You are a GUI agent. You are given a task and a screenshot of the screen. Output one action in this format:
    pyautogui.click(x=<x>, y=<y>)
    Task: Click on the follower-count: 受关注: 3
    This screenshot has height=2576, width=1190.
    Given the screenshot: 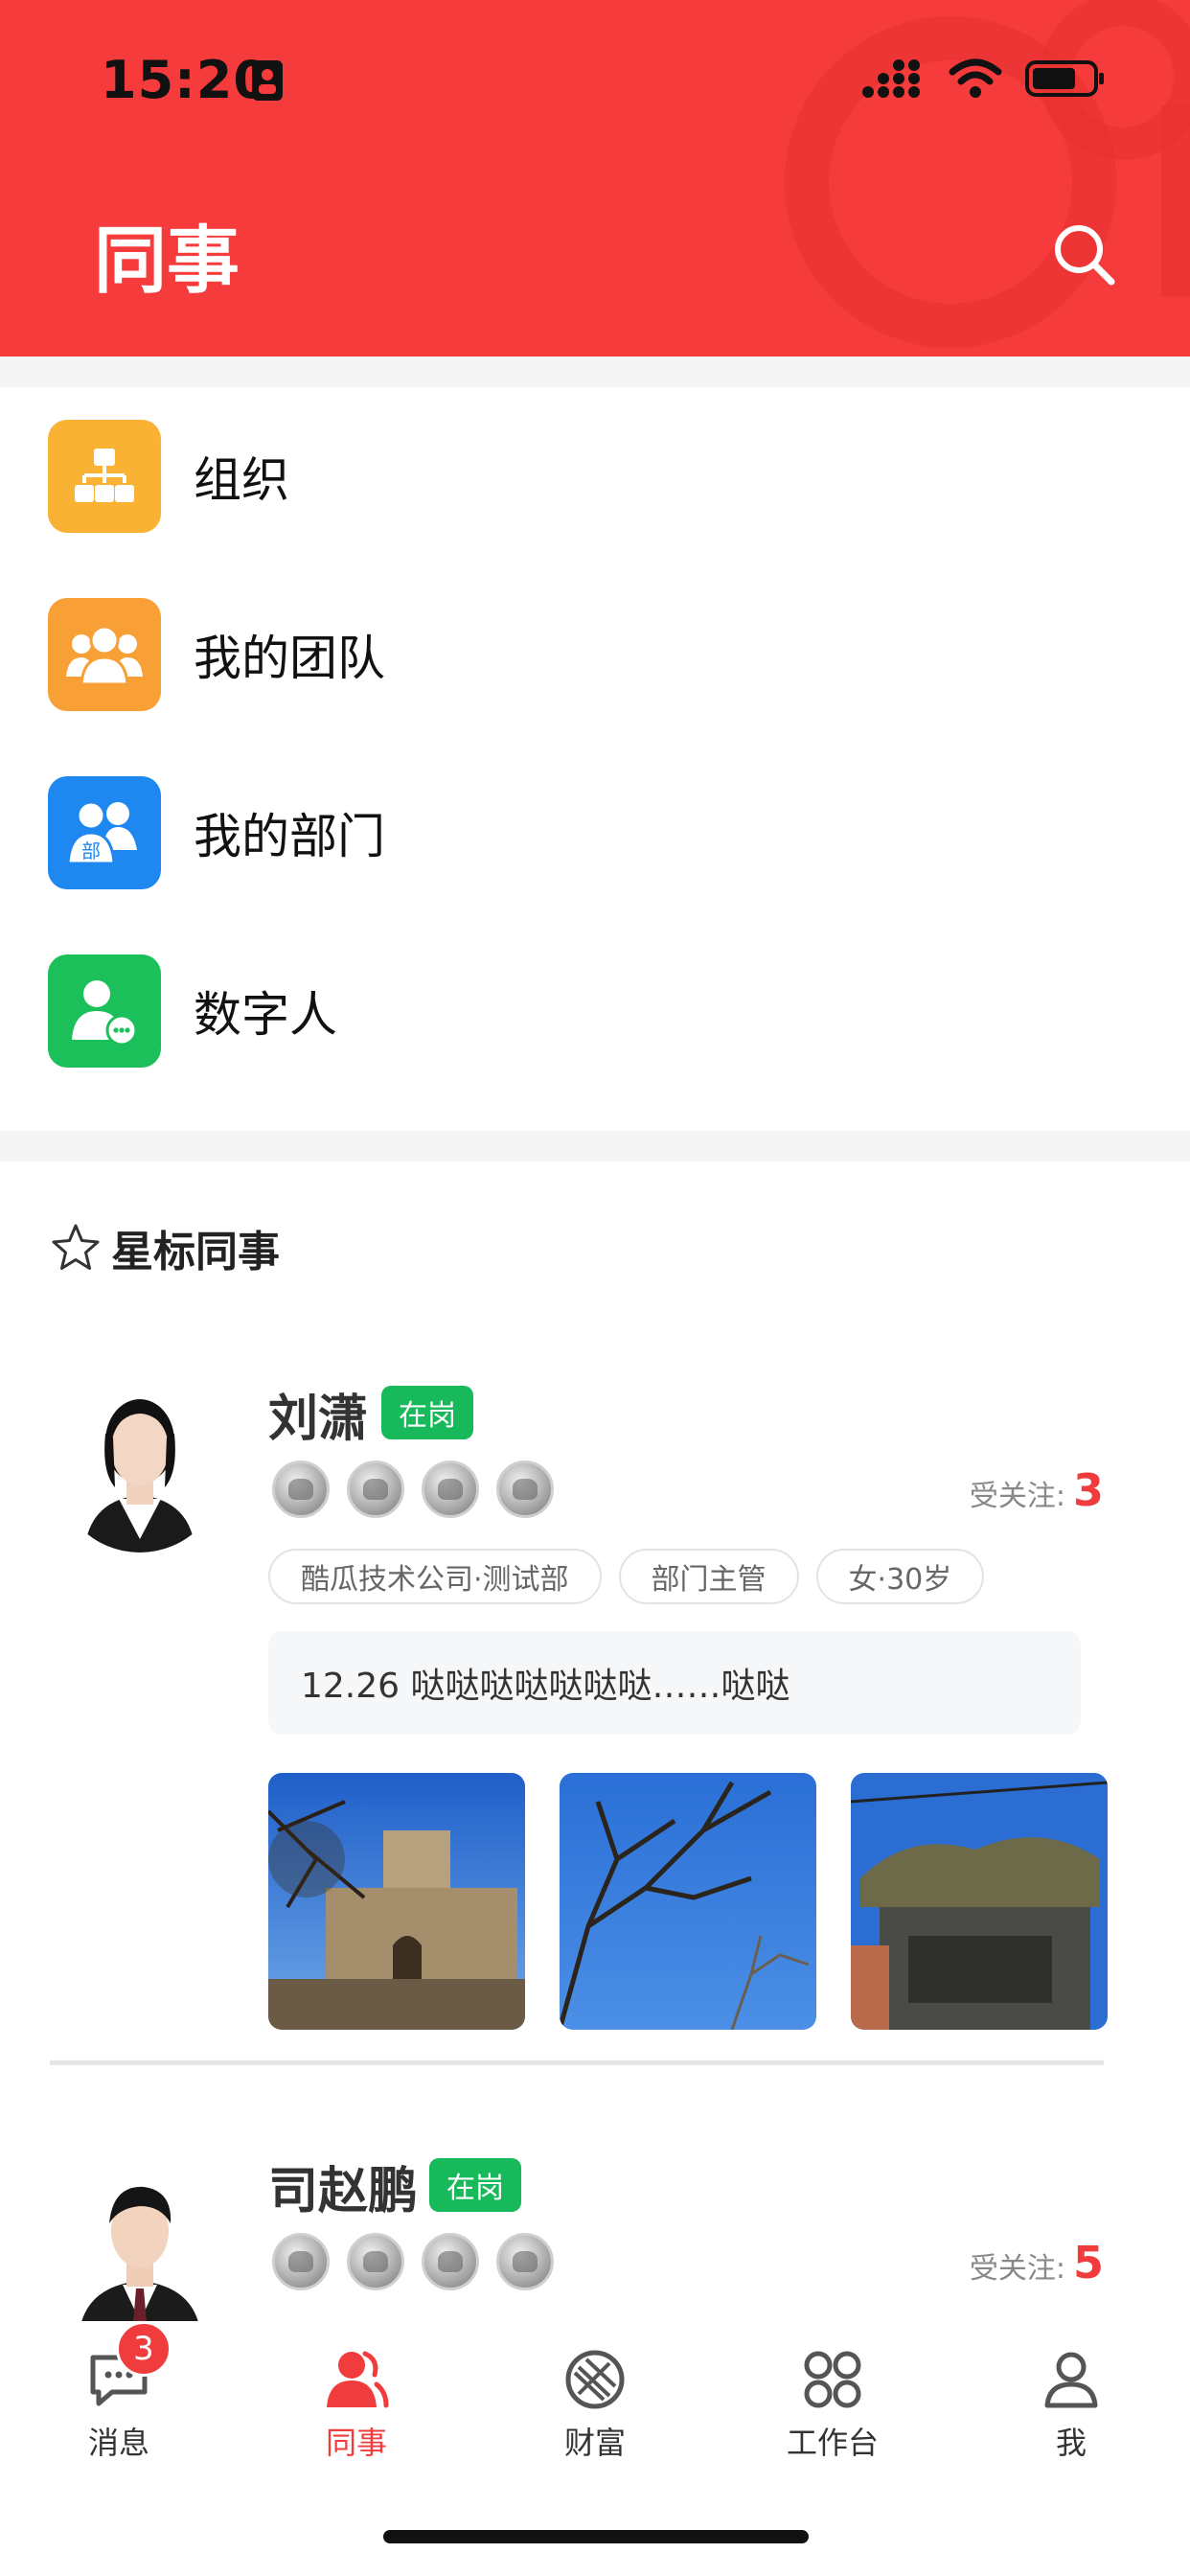 What is the action you would take?
    pyautogui.click(x=1037, y=1490)
    